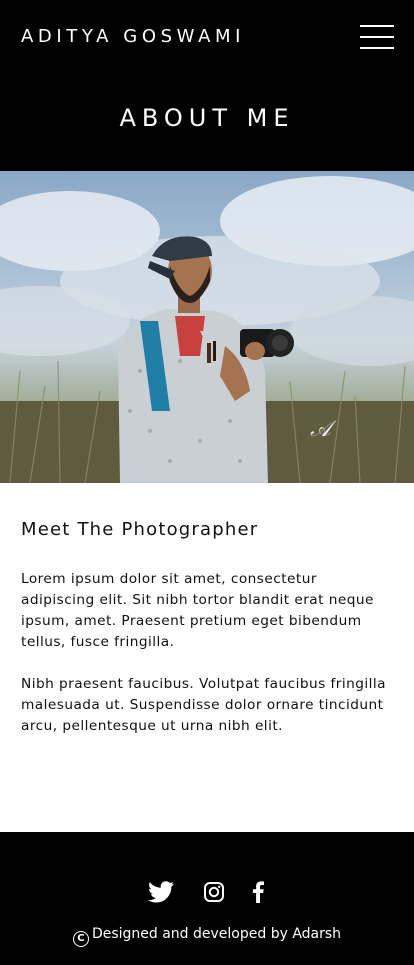  I want to click on site-footer: C Designed and developed by Adarsh, so click(207, 898).